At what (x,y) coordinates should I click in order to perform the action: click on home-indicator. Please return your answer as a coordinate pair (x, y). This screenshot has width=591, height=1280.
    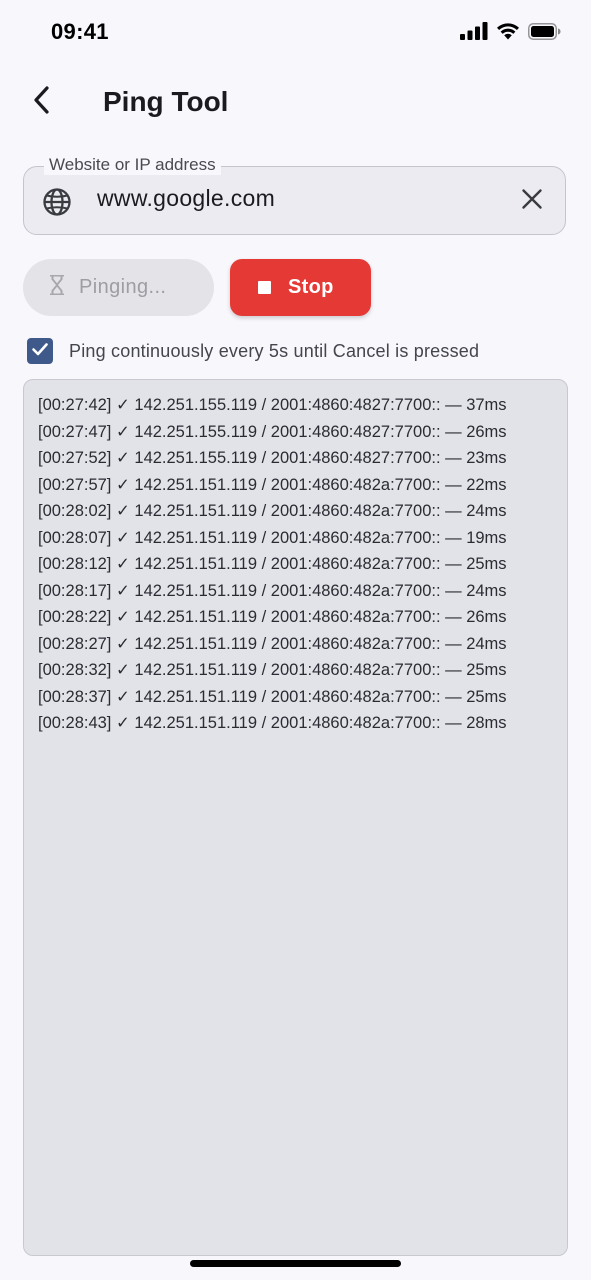
    Looking at the image, I should click on (295, 1263).